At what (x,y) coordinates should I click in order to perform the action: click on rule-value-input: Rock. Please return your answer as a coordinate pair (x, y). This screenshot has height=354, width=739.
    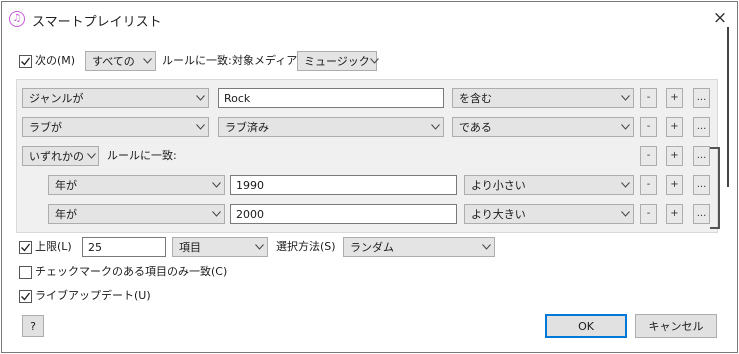
    Looking at the image, I should click on (331, 98).